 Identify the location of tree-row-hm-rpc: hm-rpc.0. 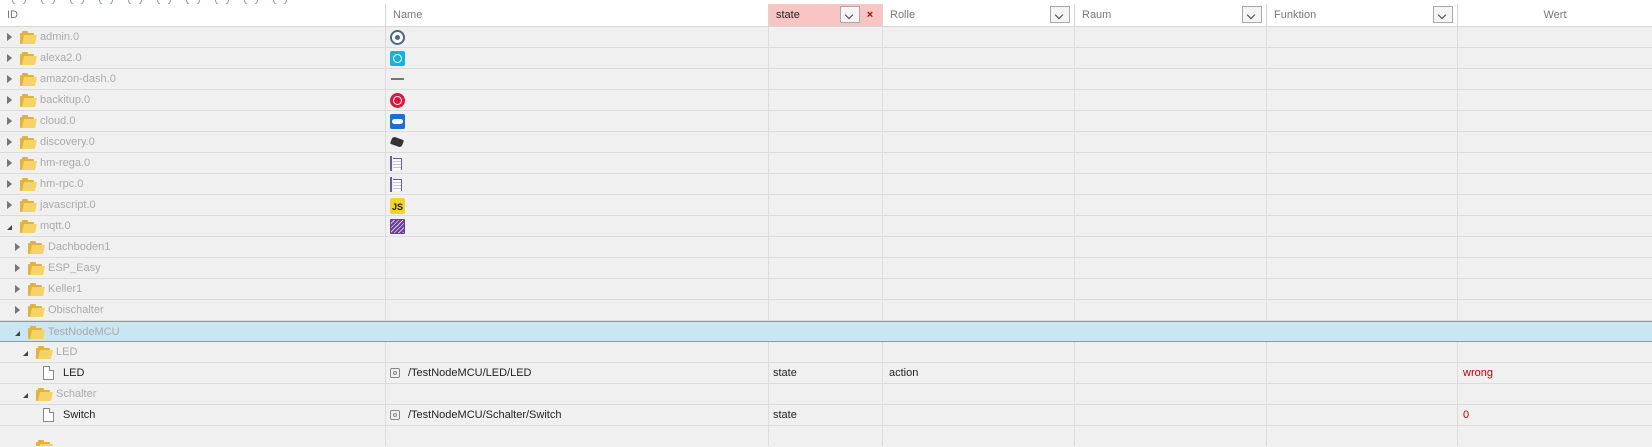
(826, 184).